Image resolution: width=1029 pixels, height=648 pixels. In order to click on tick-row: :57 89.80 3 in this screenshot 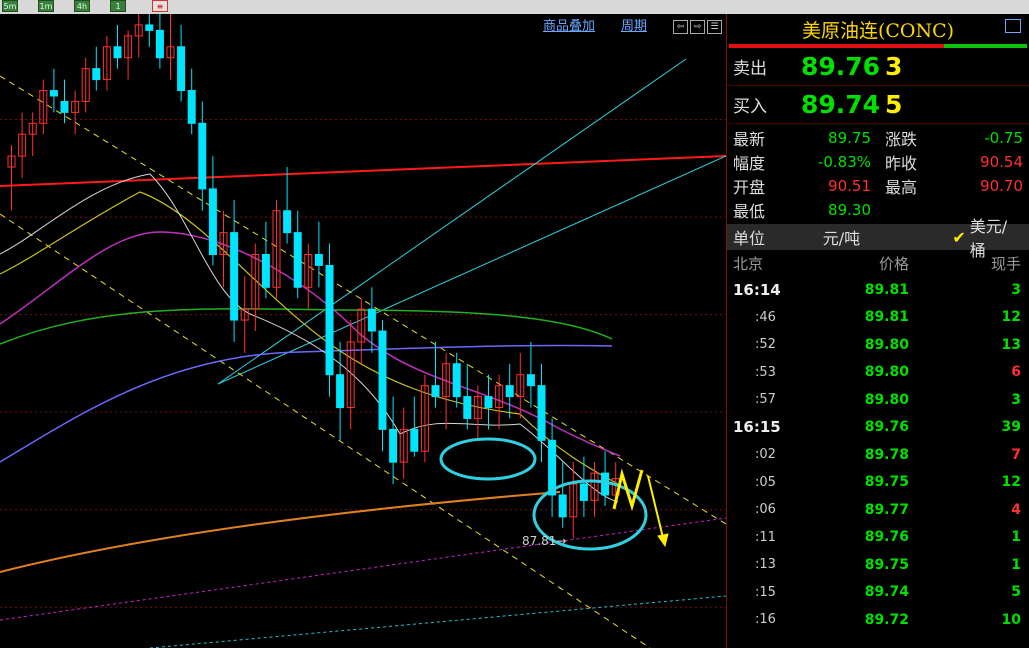, I will do `click(878, 400)`.